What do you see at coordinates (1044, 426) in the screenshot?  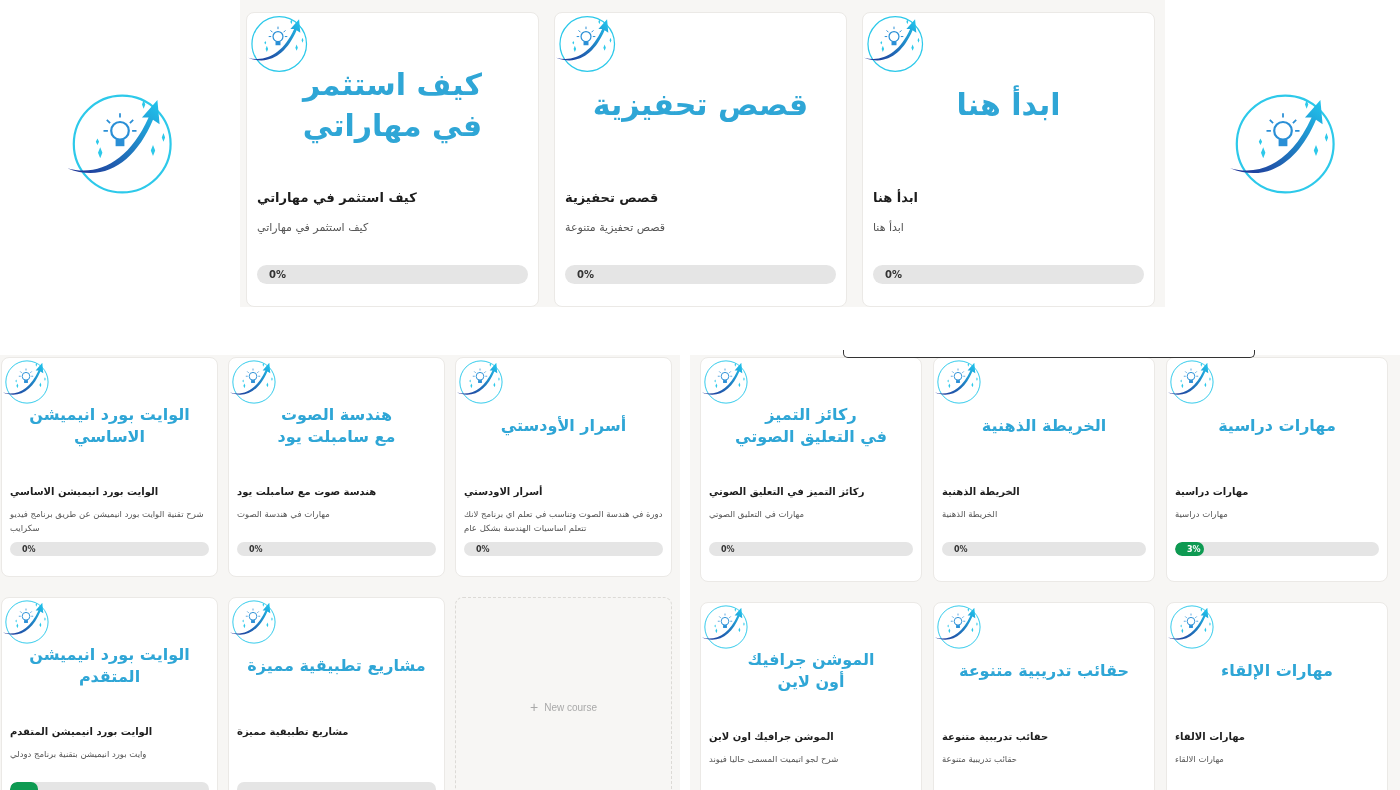 I see `banner-title: الخريطة الذهنية` at bounding box center [1044, 426].